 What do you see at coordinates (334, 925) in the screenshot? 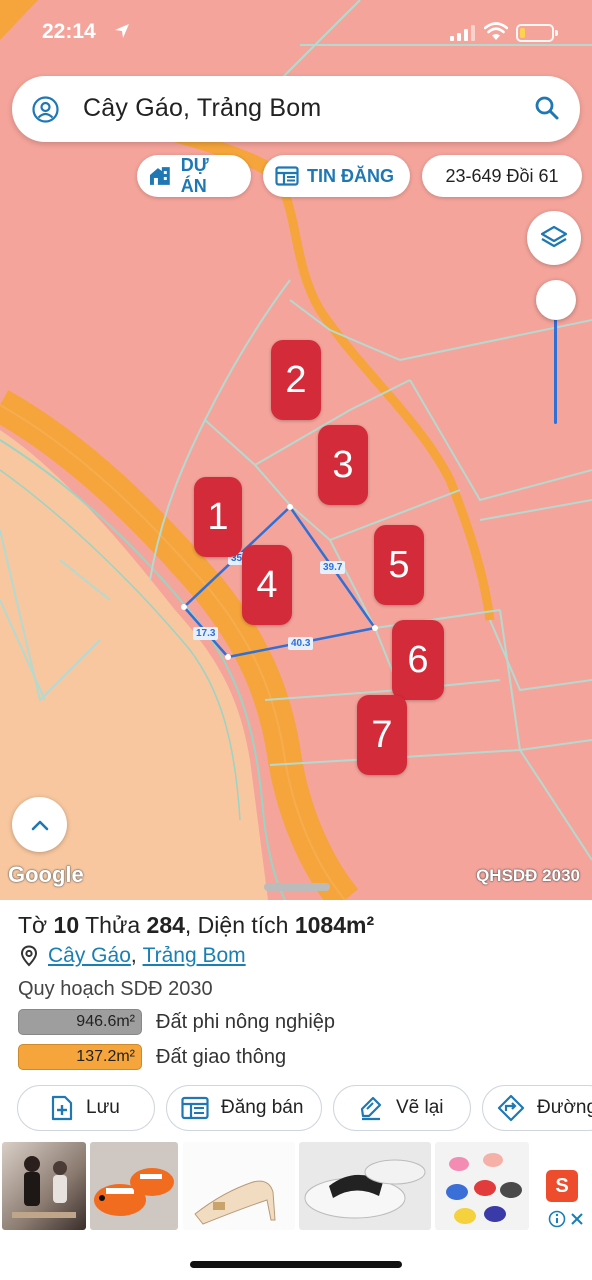
I see `area-value: 1084m²` at bounding box center [334, 925].